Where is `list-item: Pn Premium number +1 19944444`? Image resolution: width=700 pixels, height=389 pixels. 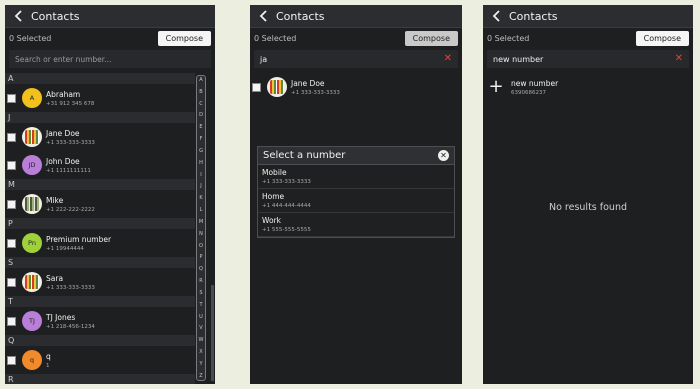
list-item: Pn Premium number +1 19944444 is located at coordinates (100, 243).